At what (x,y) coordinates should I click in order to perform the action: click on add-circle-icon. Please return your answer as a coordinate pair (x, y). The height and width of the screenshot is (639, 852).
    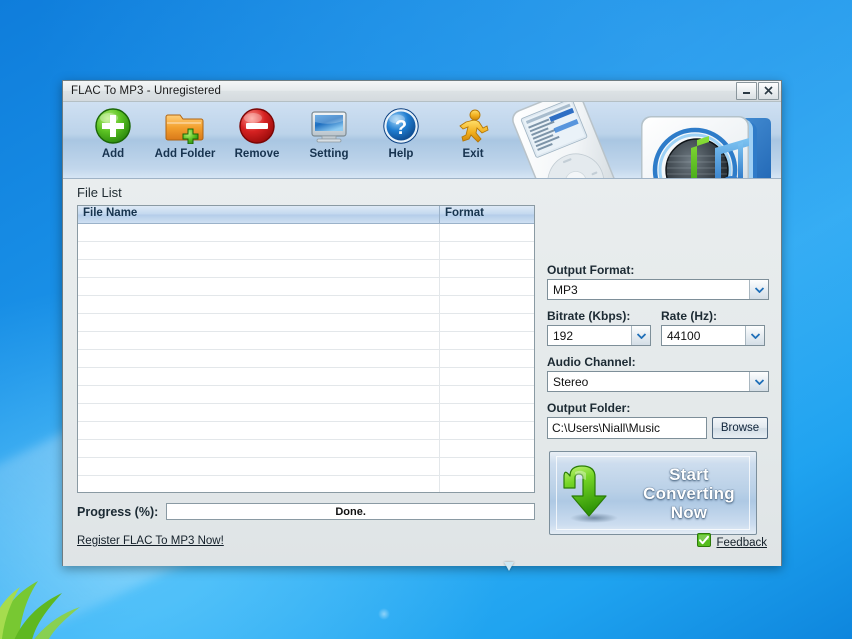
    Looking at the image, I should click on (113, 126).